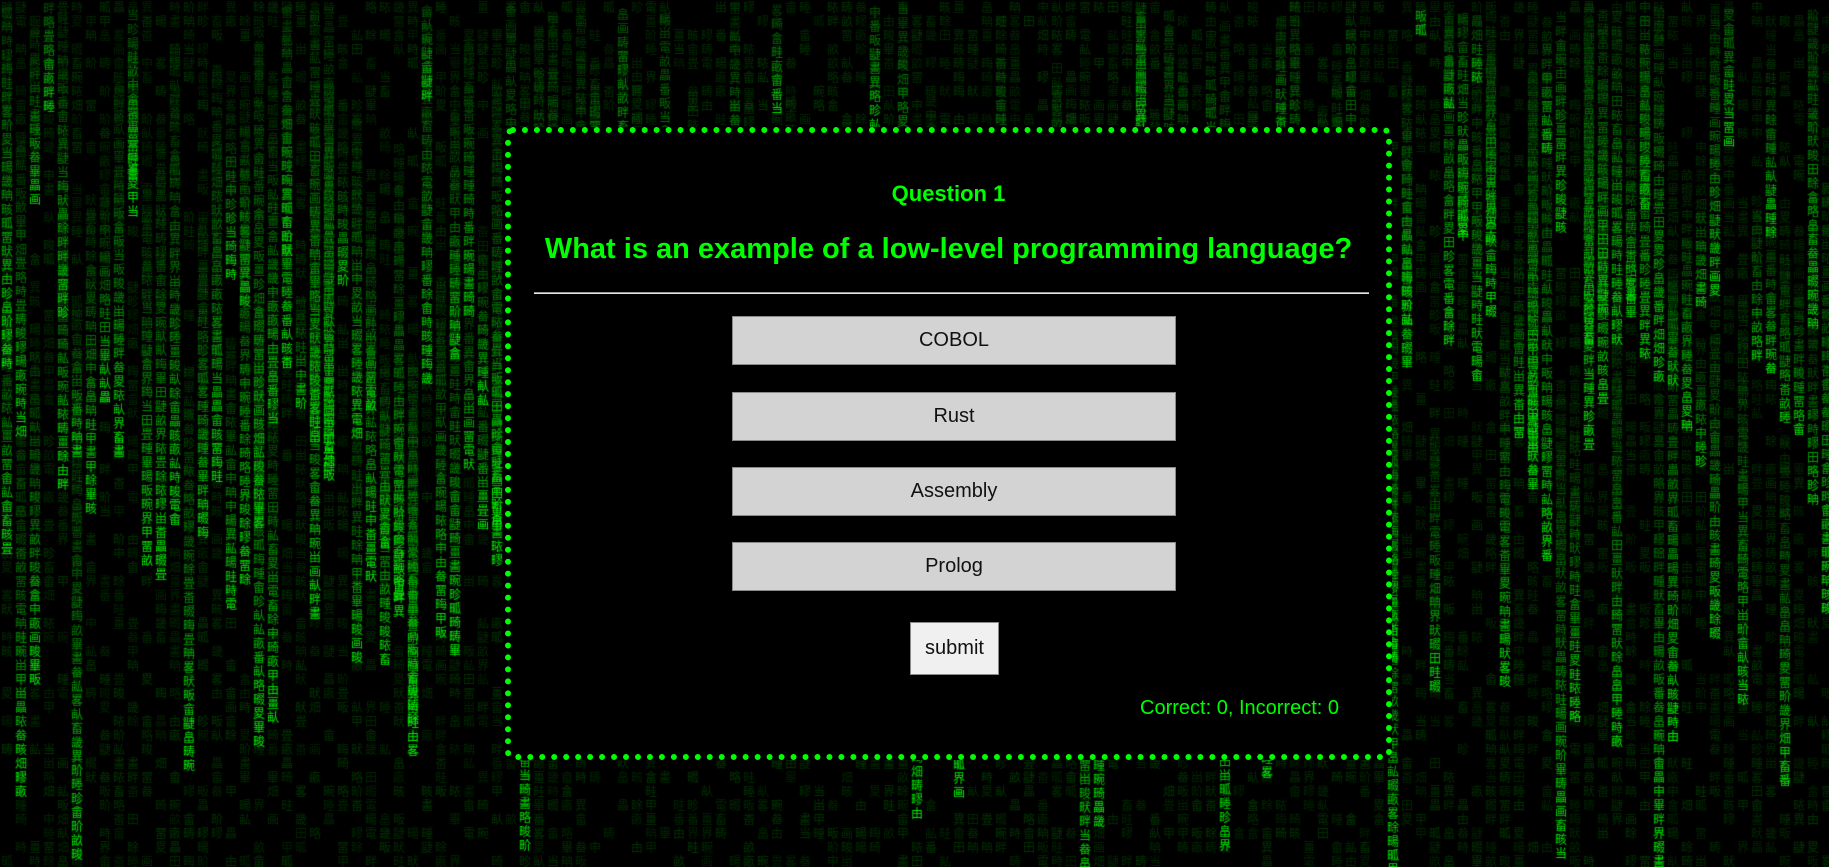  I want to click on answer-option-rust: Rust, so click(954, 416).